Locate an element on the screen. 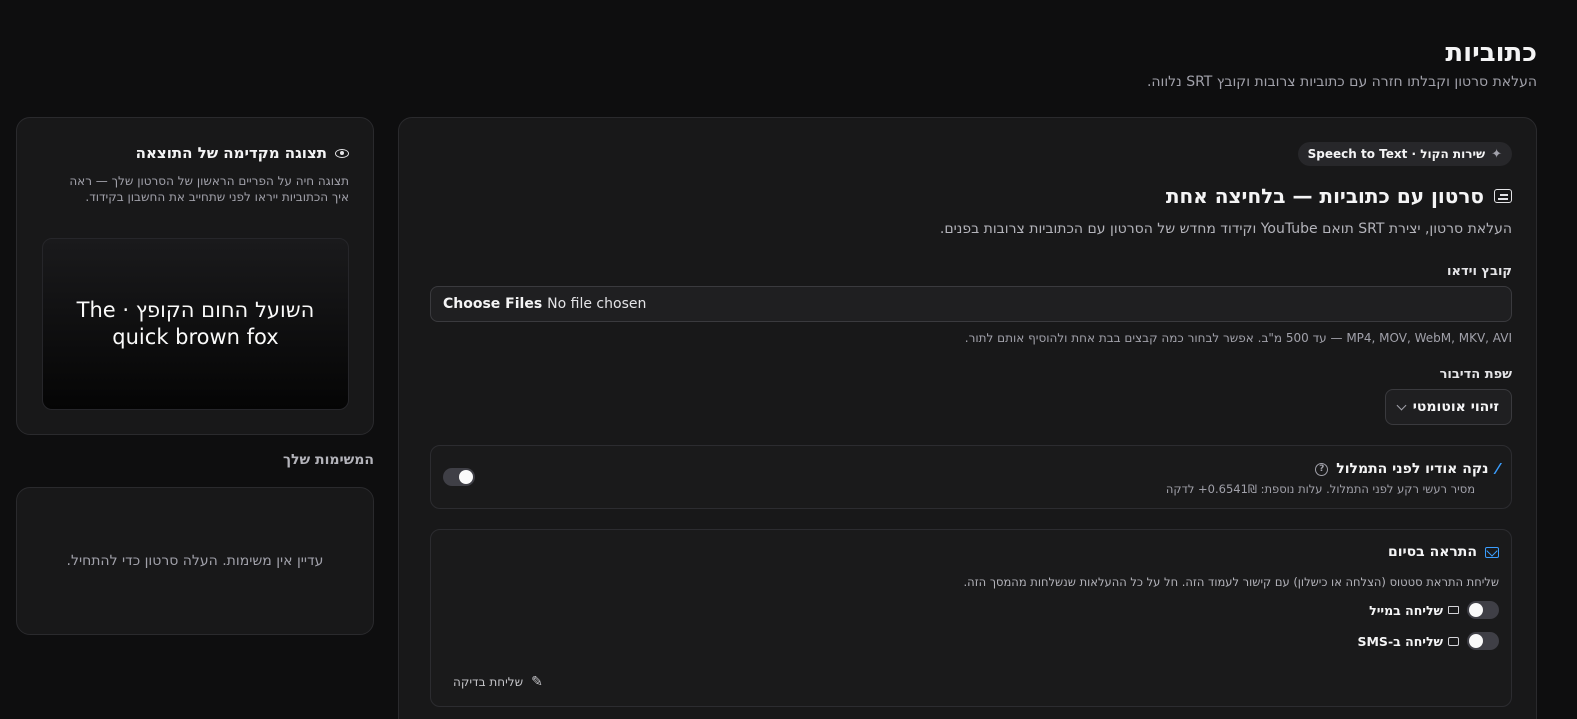  language-select-value: זיהוי אוטומטי is located at coordinates (1455, 407).